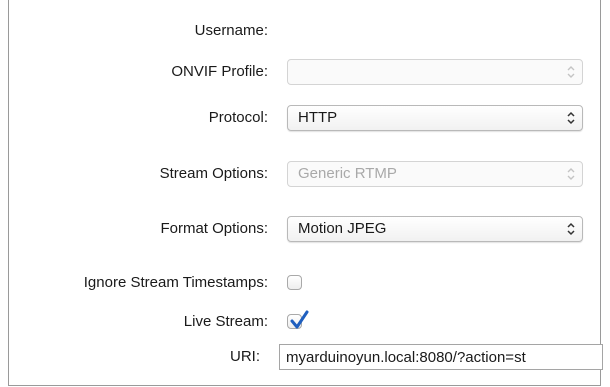 This screenshot has height=387, width=610. I want to click on protocol-popup: HTTP, so click(435, 118).